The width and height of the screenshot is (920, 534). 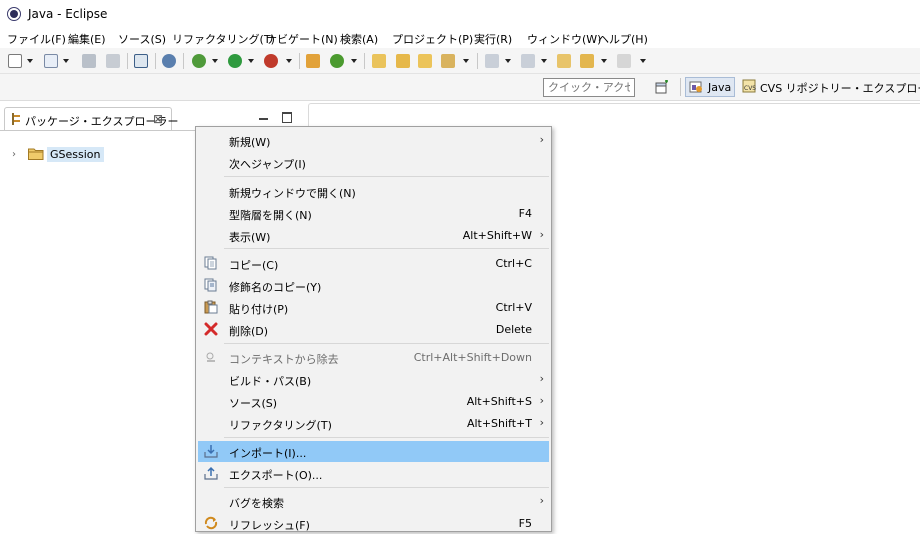 I want to click on open-task-icon, so click(x=403, y=61).